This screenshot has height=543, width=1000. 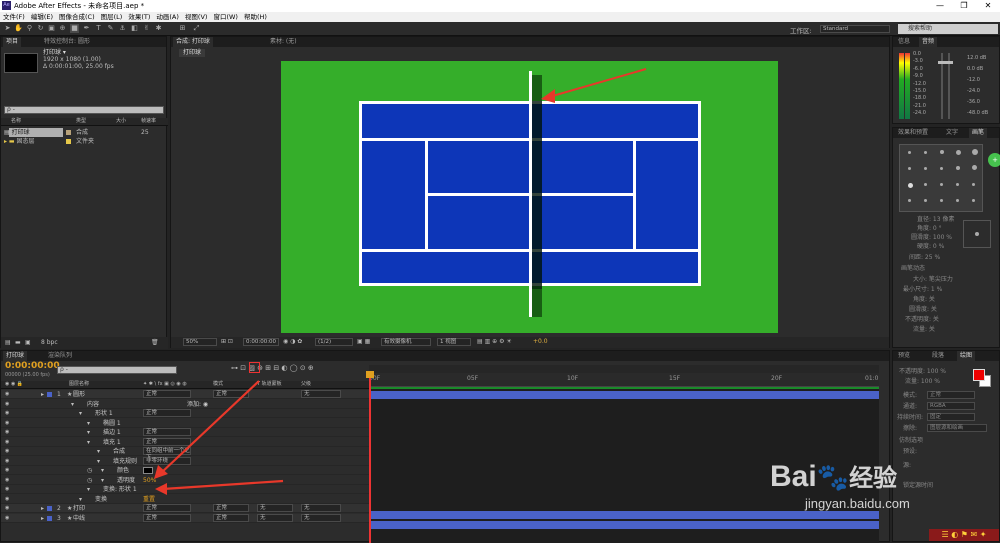 I want to click on window-title: Adobe After Effects - 未命名项目.aep *, so click(x=79, y=6).